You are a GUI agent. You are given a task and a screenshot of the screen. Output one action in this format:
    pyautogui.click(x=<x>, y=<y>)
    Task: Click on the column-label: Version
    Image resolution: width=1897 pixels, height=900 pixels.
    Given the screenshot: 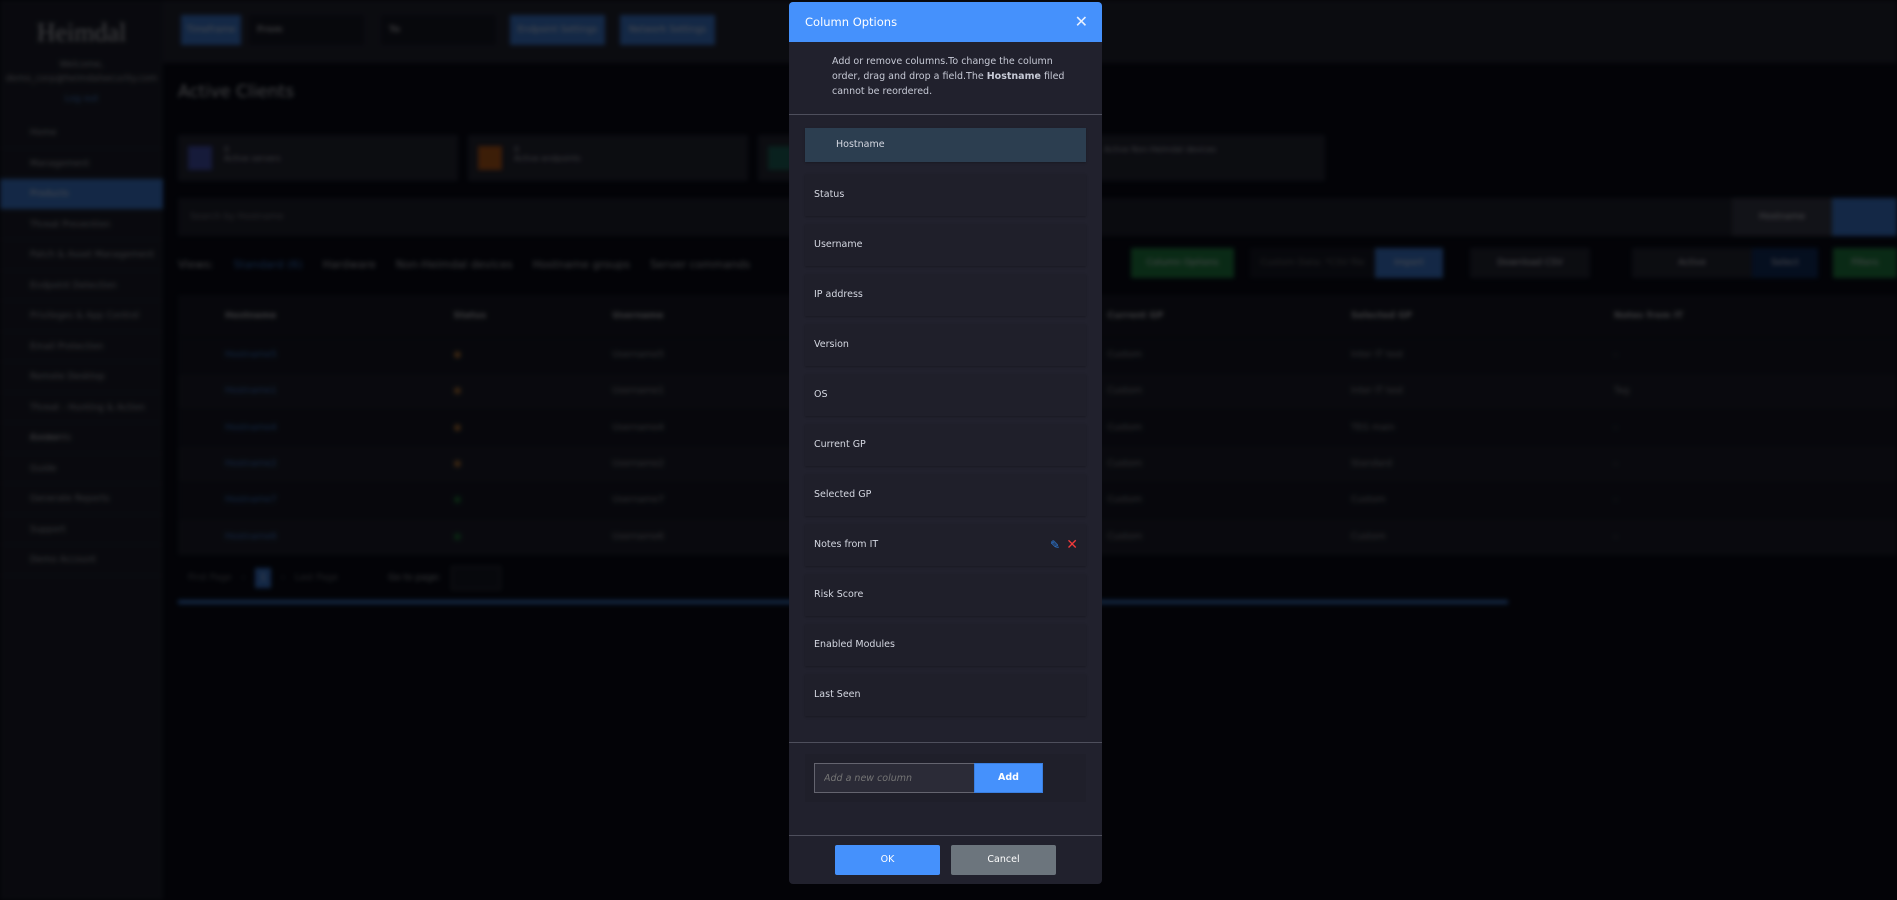 What is the action you would take?
    pyautogui.click(x=831, y=344)
    